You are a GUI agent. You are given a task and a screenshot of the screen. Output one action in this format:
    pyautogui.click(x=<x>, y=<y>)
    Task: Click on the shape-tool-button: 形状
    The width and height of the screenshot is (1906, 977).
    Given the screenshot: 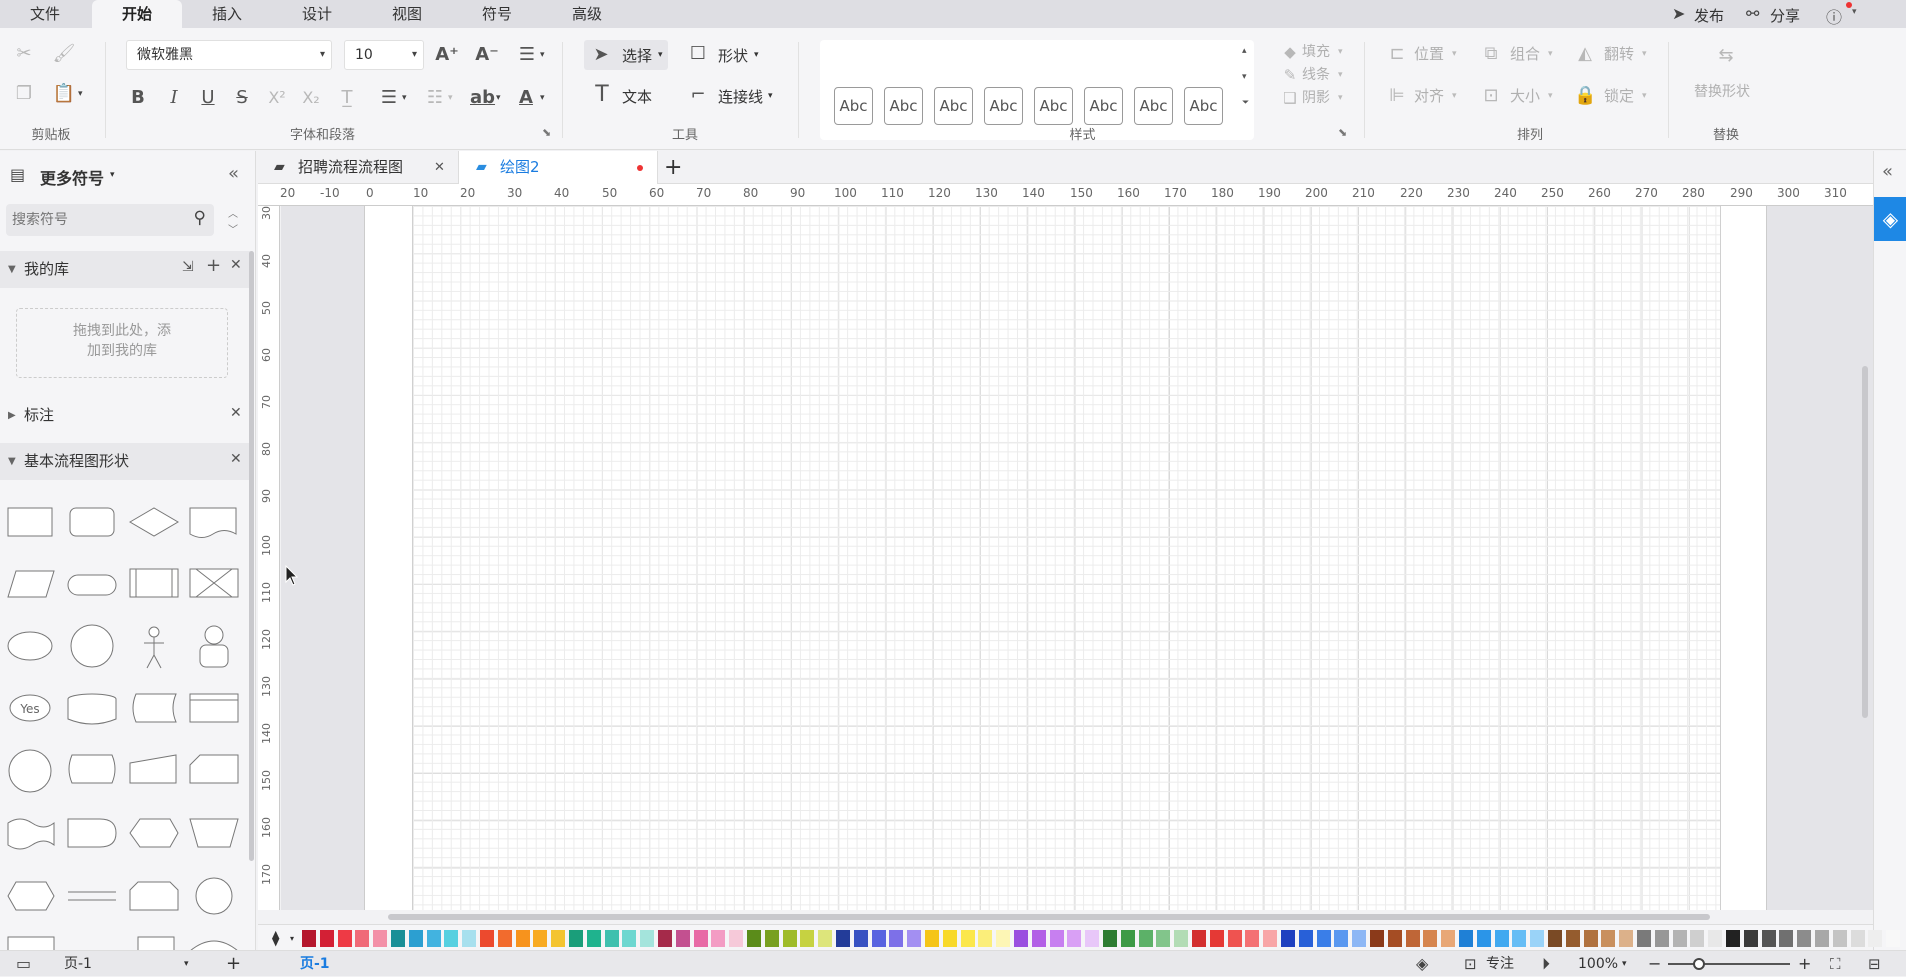 What is the action you would take?
    pyautogui.click(x=733, y=56)
    